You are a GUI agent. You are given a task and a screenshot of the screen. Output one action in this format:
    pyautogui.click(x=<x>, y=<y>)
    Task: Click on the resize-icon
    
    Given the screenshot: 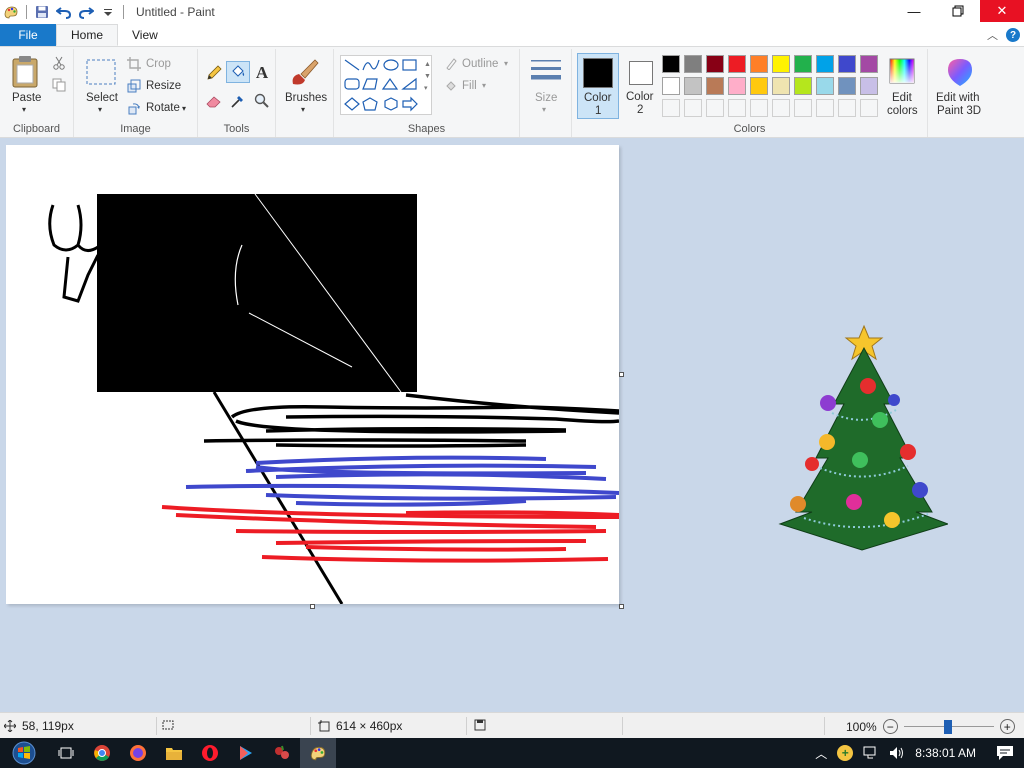 What is the action you would take?
    pyautogui.click(x=134, y=86)
    